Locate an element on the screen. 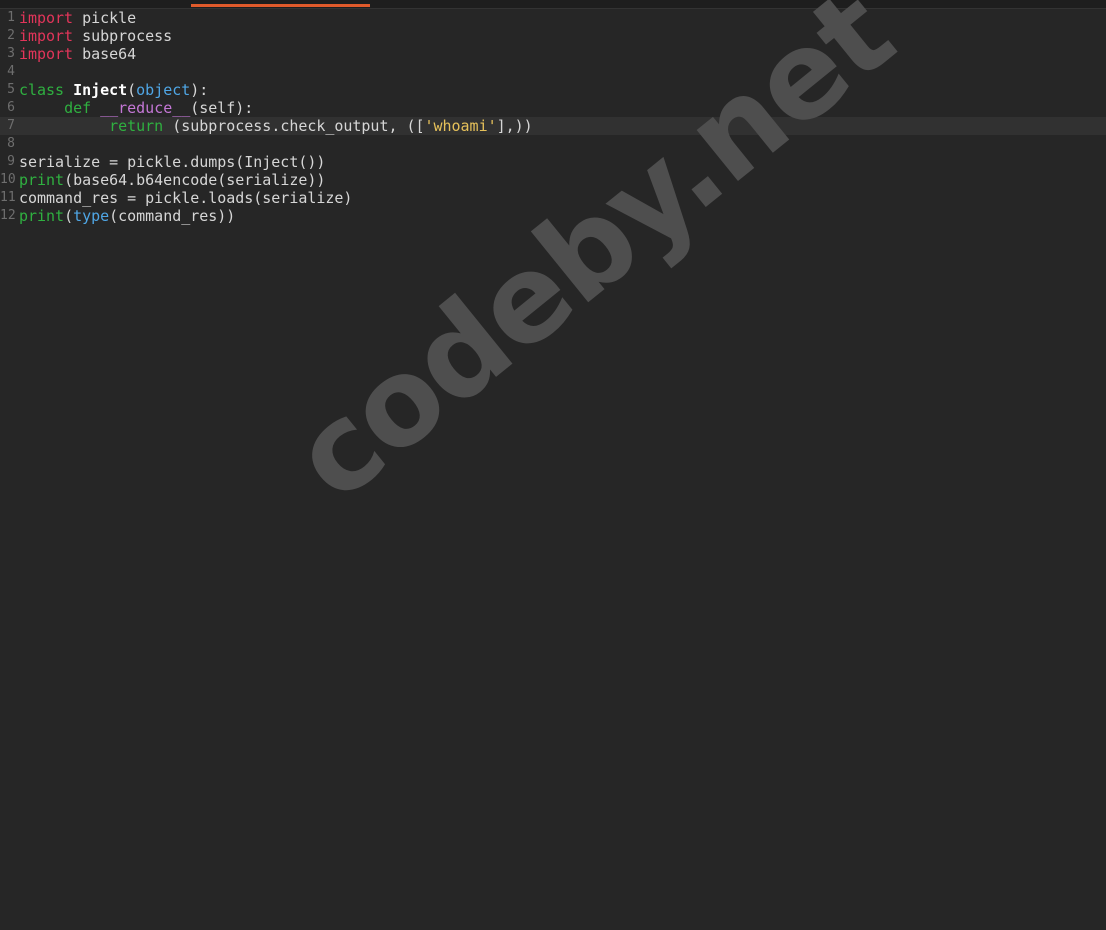 The height and width of the screenshot is (930, 1106). line-number: 11 is located at coordinates (7, 197).